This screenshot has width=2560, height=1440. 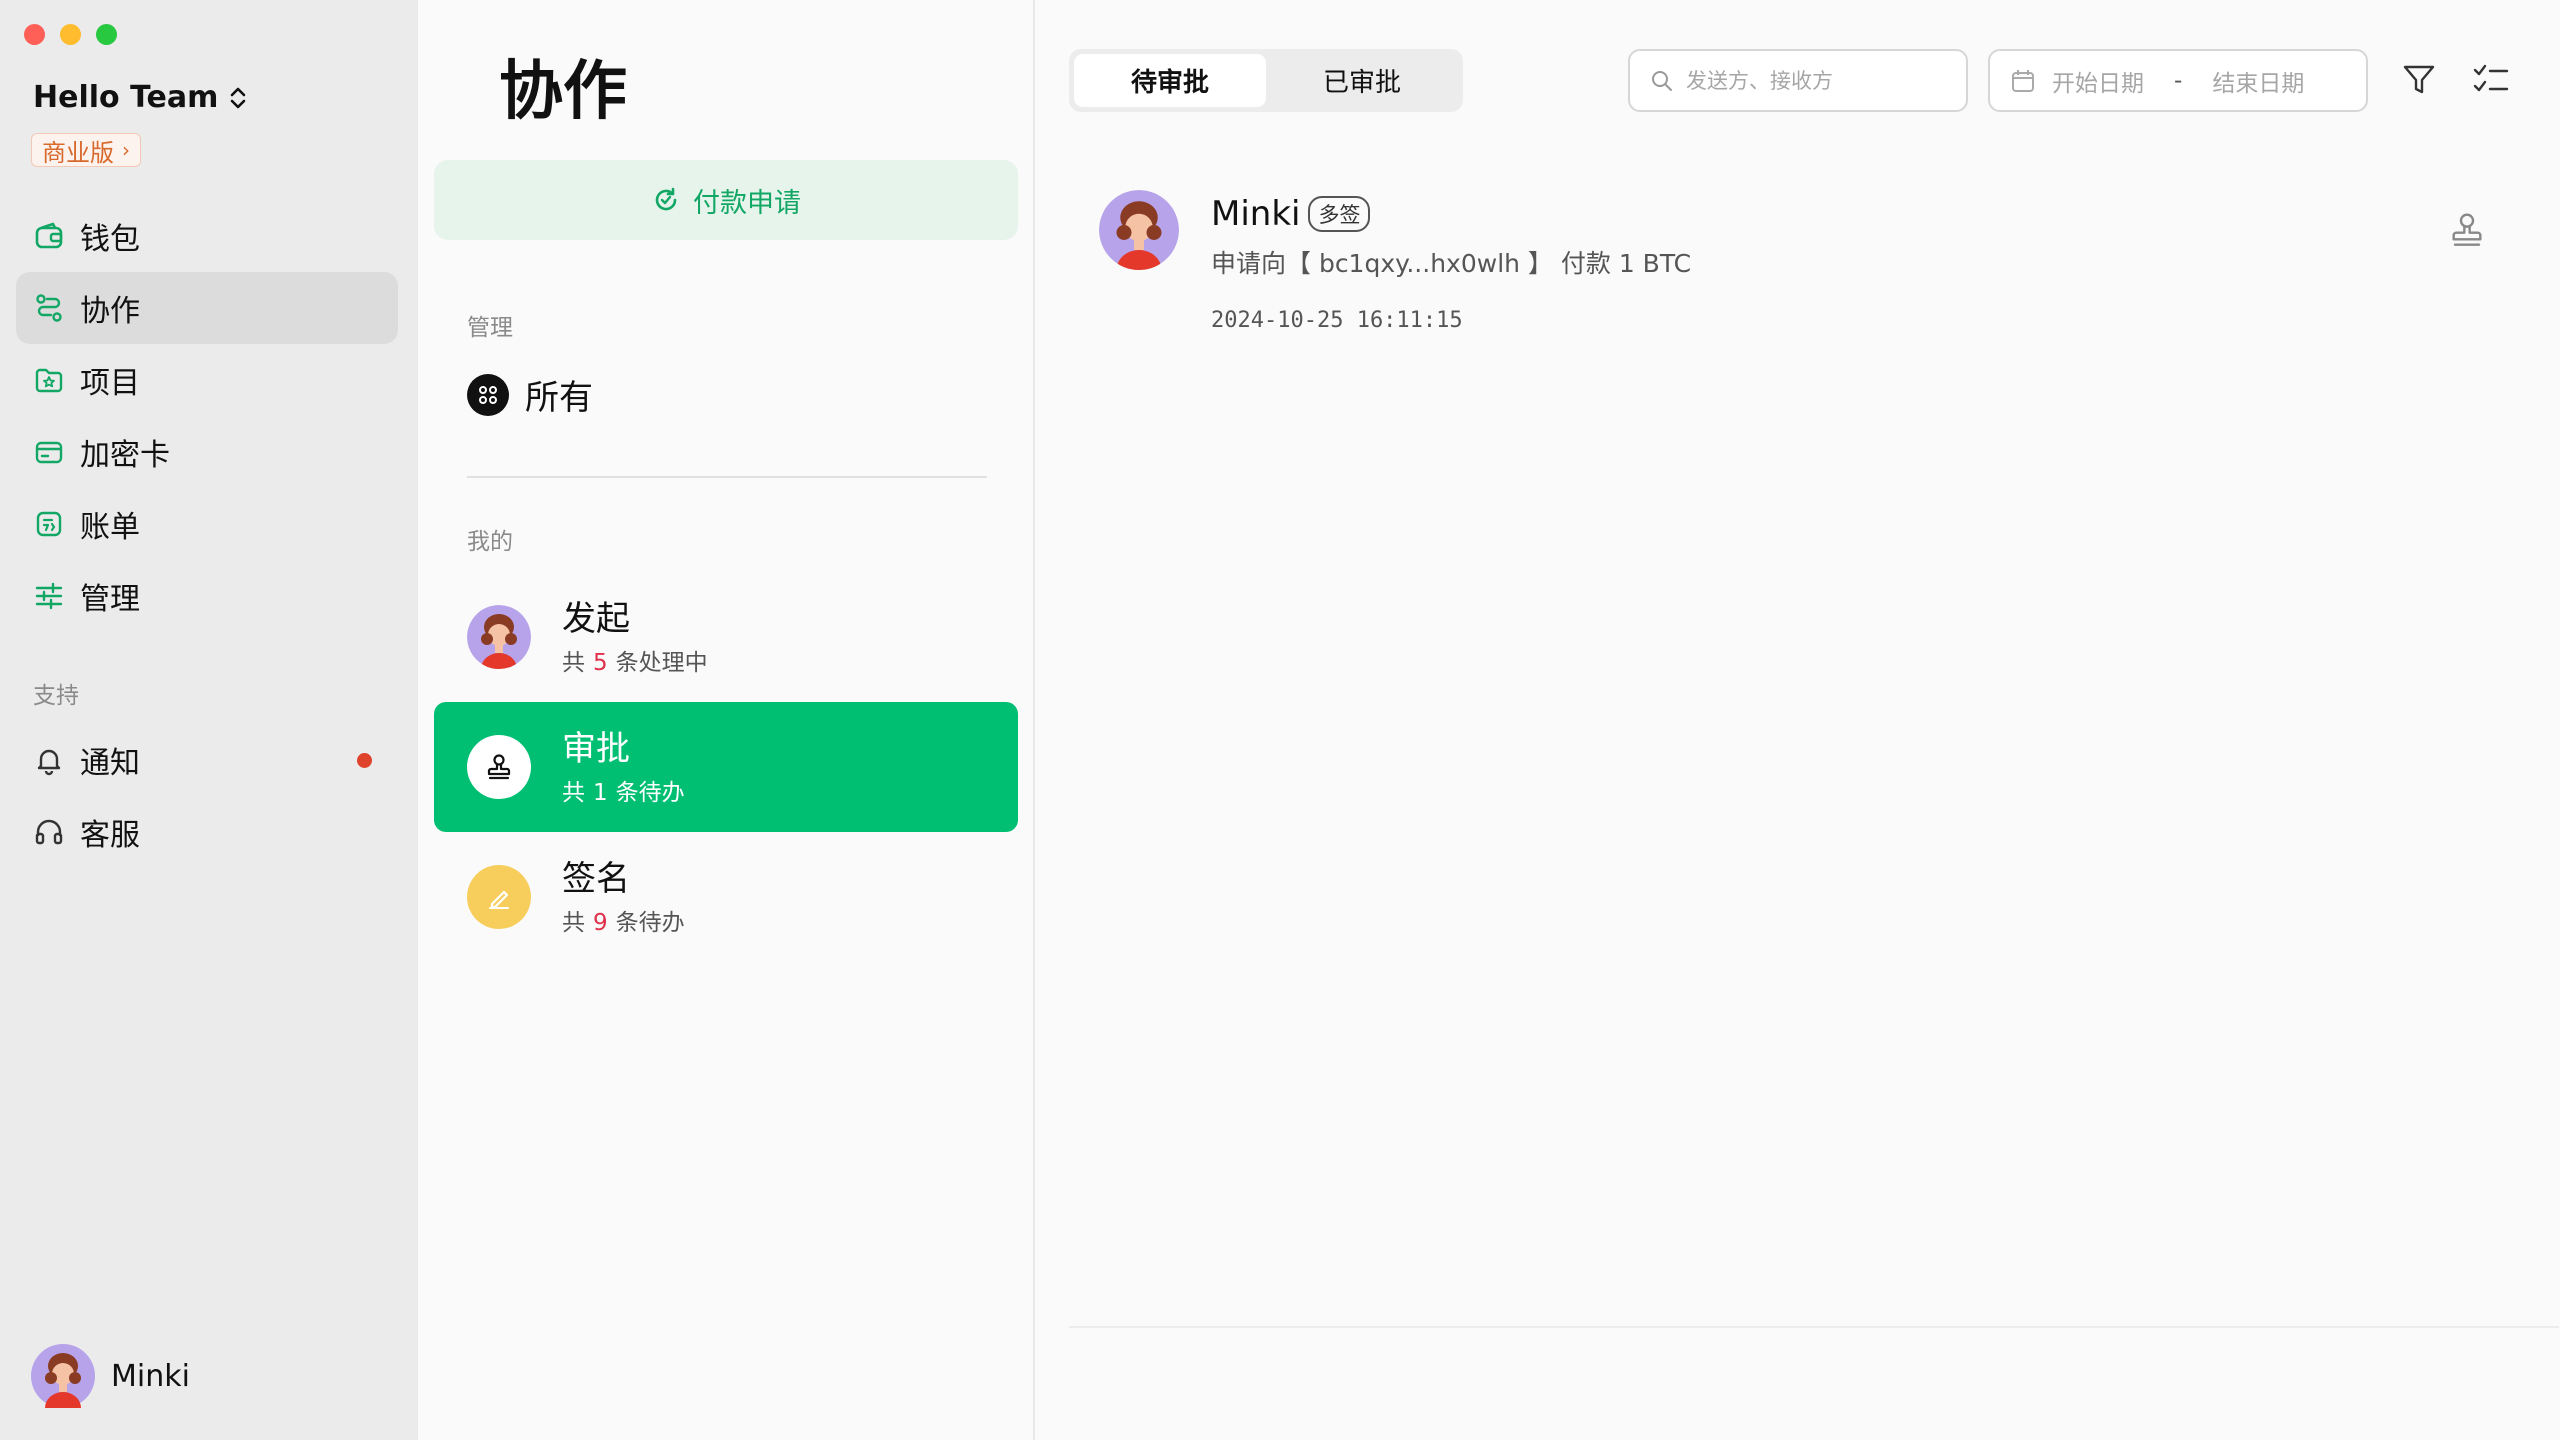 I want to click on nav-label: 协作, so click(x=110, y=311).